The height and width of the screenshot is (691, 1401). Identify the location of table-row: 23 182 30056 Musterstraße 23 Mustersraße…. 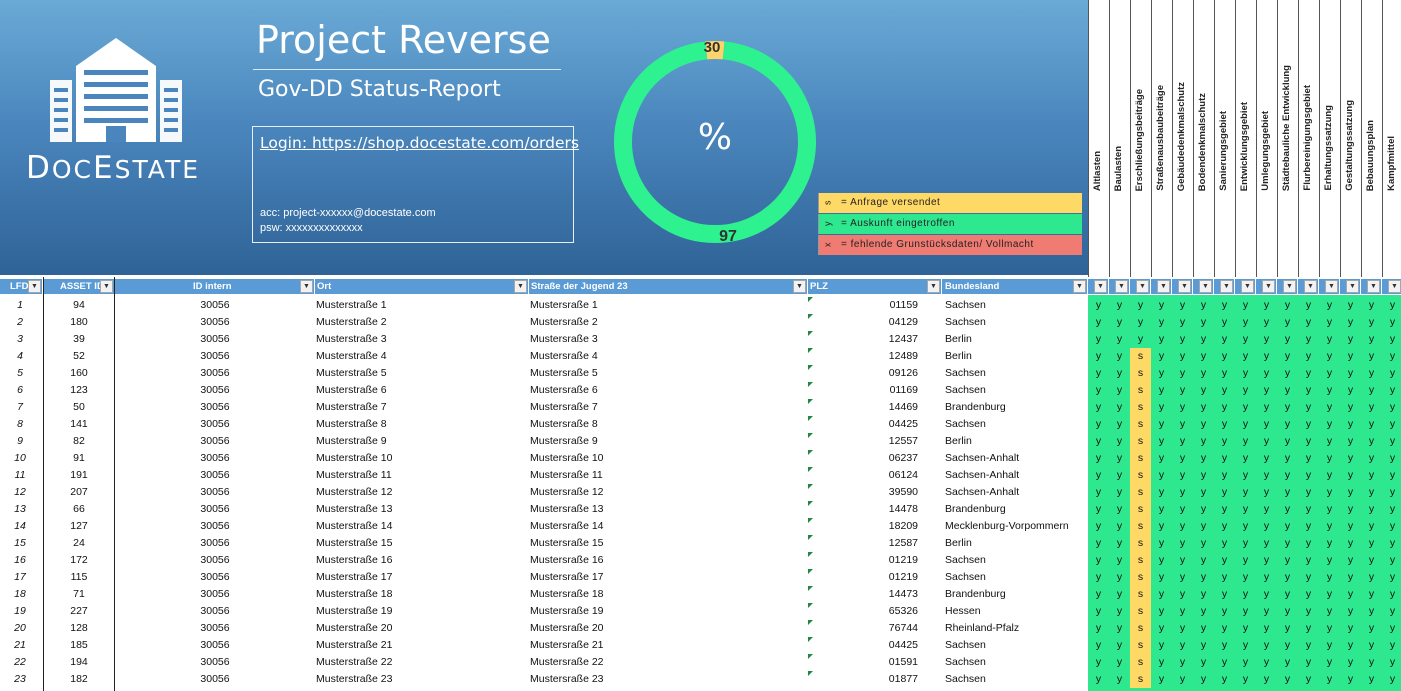
(700, 679).